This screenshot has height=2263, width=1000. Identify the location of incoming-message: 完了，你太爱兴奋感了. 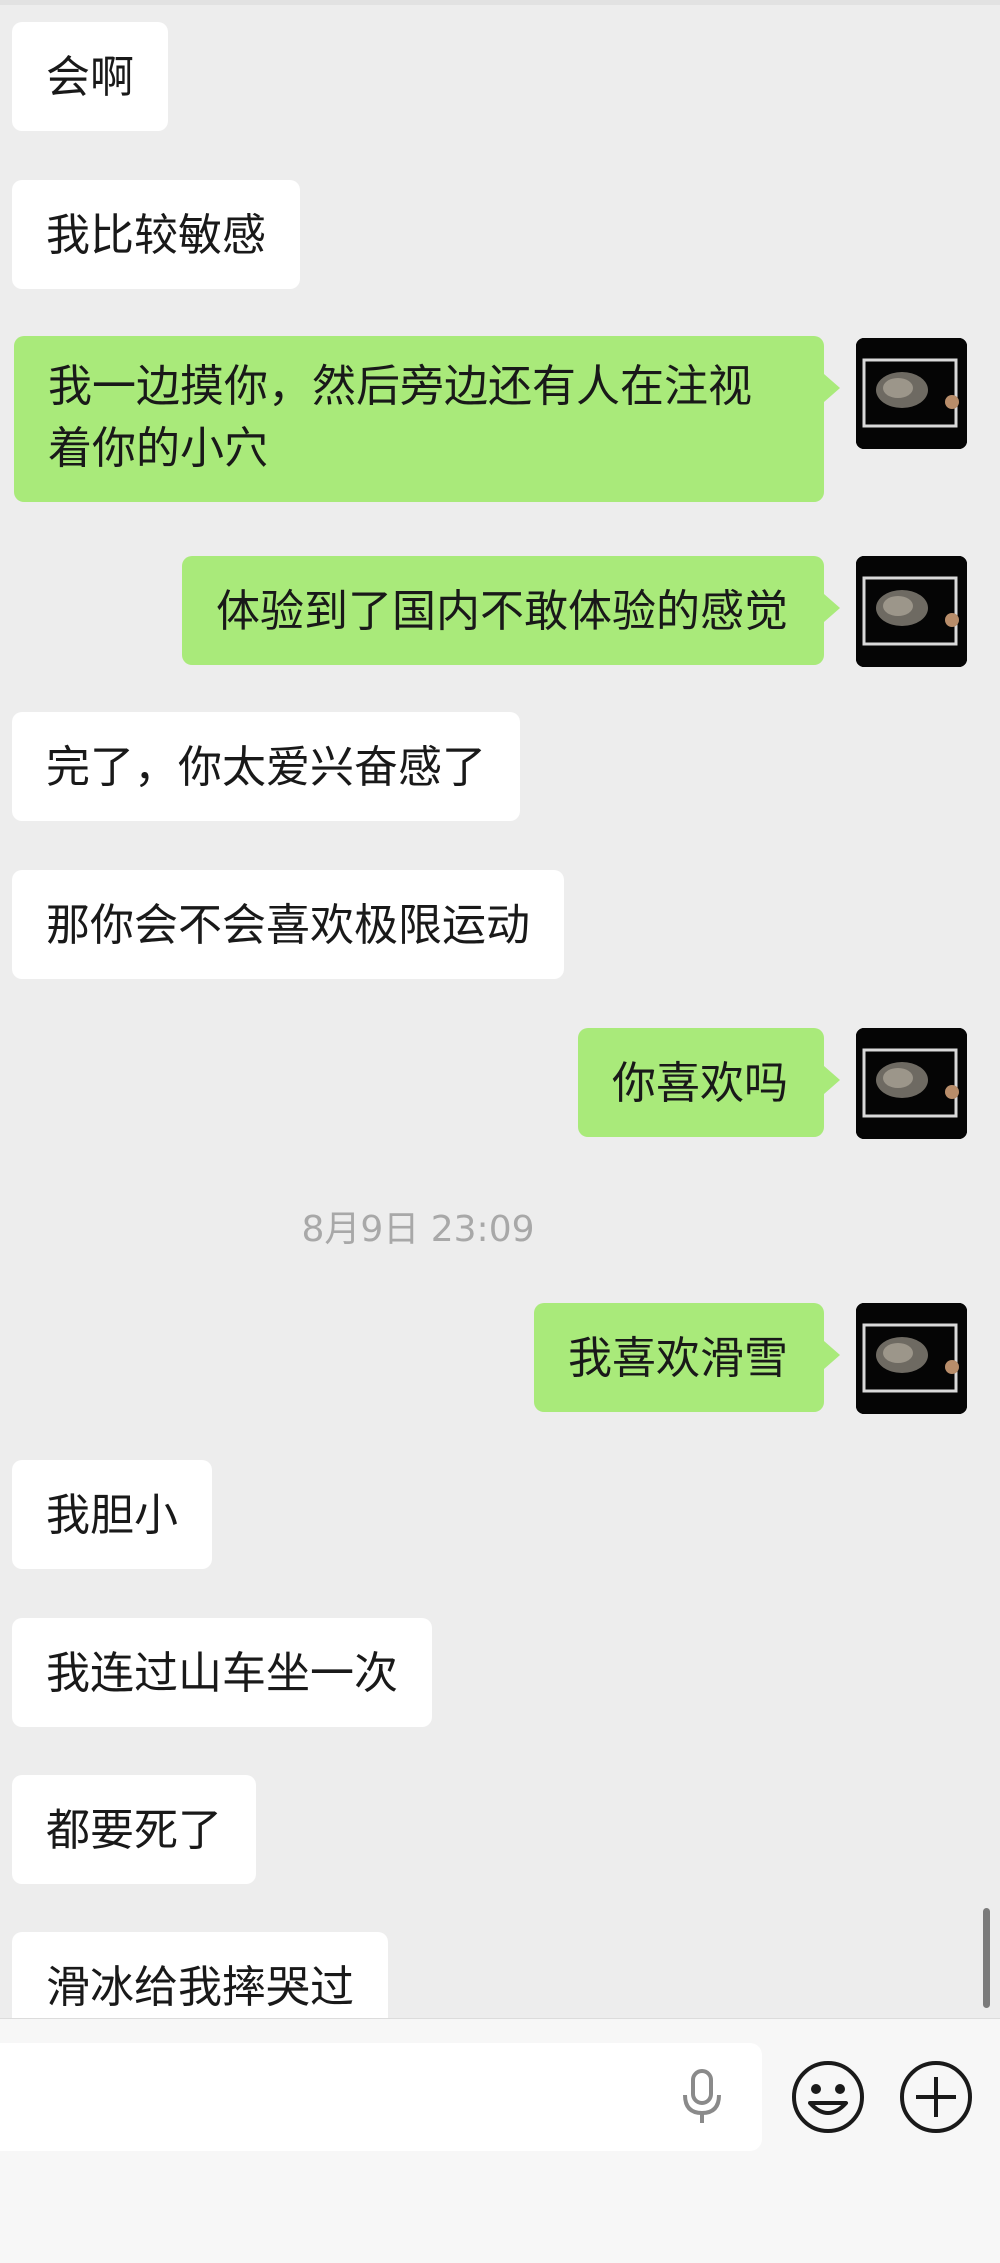
(266, 766).